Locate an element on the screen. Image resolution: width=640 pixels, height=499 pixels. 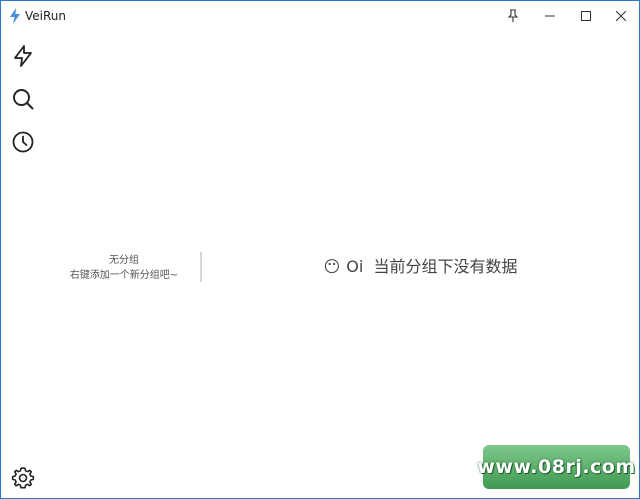
gear-icon is located at coordinates (23, 478).